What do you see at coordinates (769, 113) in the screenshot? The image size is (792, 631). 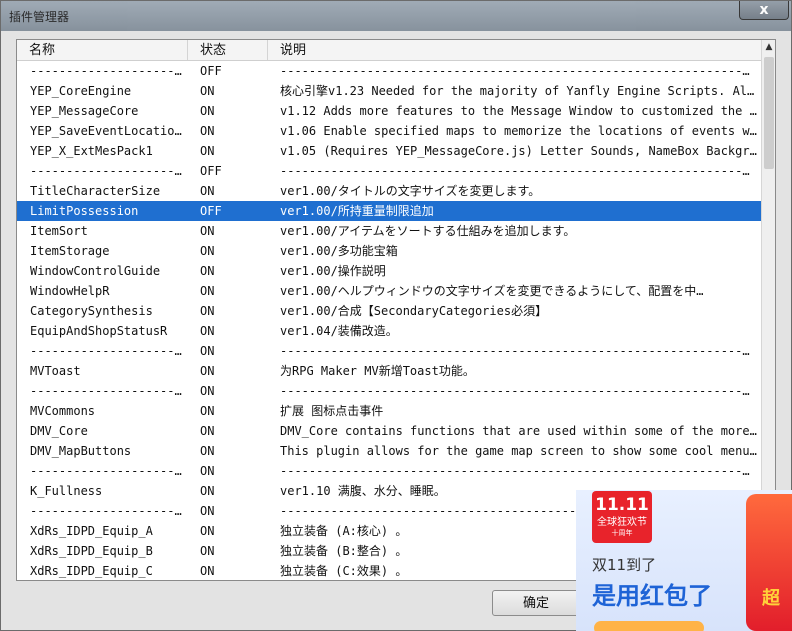 I see `scrollbar-thumb` at bounding box center [769, 113].